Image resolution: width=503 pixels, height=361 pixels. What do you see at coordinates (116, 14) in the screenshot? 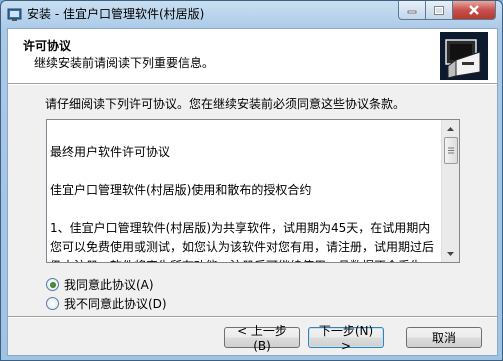
I see `window-title: 安装 - 佳宜户口管理软件(村居版)` at bounding box center [116, 14].